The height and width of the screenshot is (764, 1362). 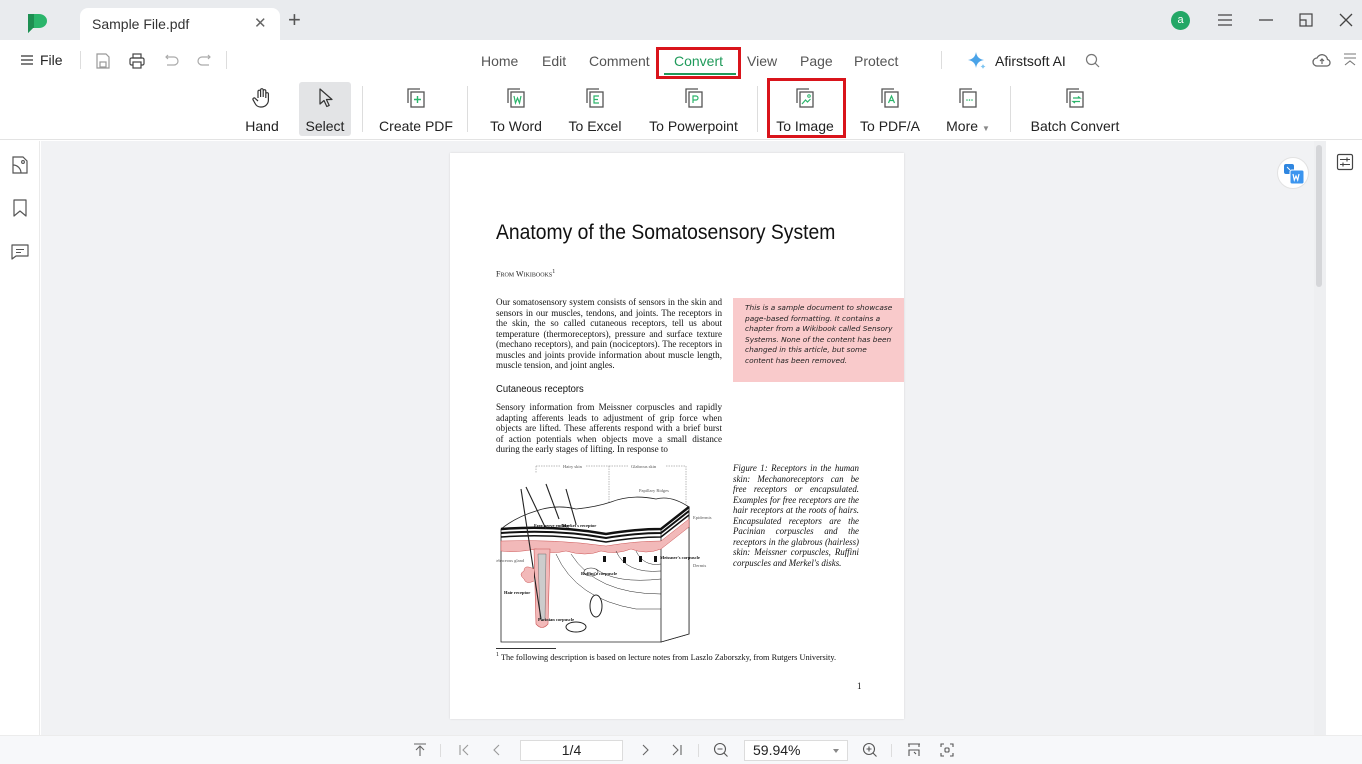 I want to click on figure-label-ruffinis: Ruffini's corpuscle, so click(x=599, y=573).